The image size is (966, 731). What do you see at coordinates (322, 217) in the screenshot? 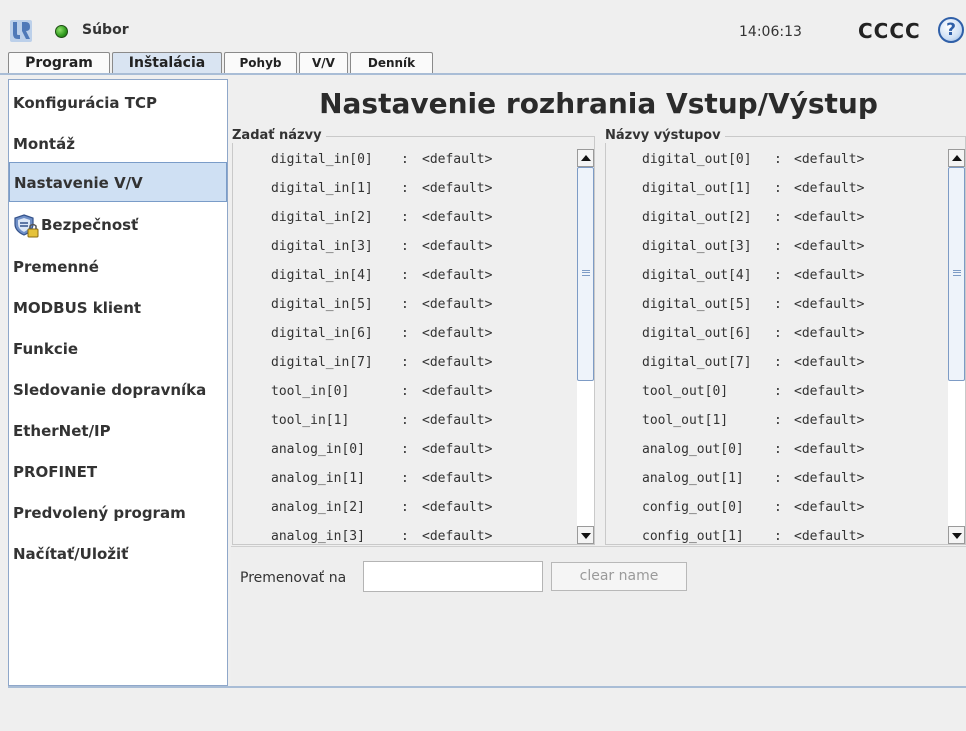
I see `io-signal-name: digital_in[2]` at bounding box center [322, 217].